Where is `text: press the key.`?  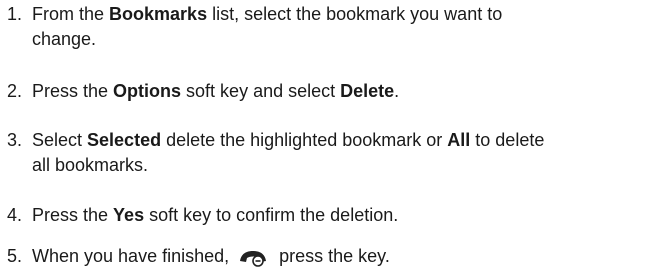 text: press the key. is located at coordinates (332, 256).